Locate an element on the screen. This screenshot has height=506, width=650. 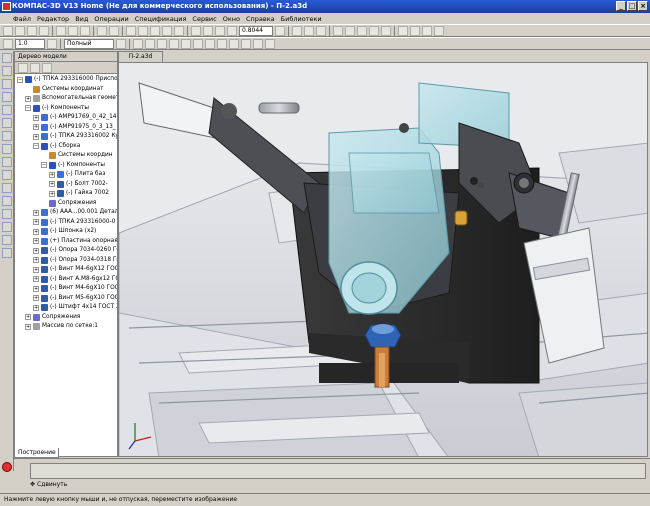
paste-icon is located at coordinates (85, 30).